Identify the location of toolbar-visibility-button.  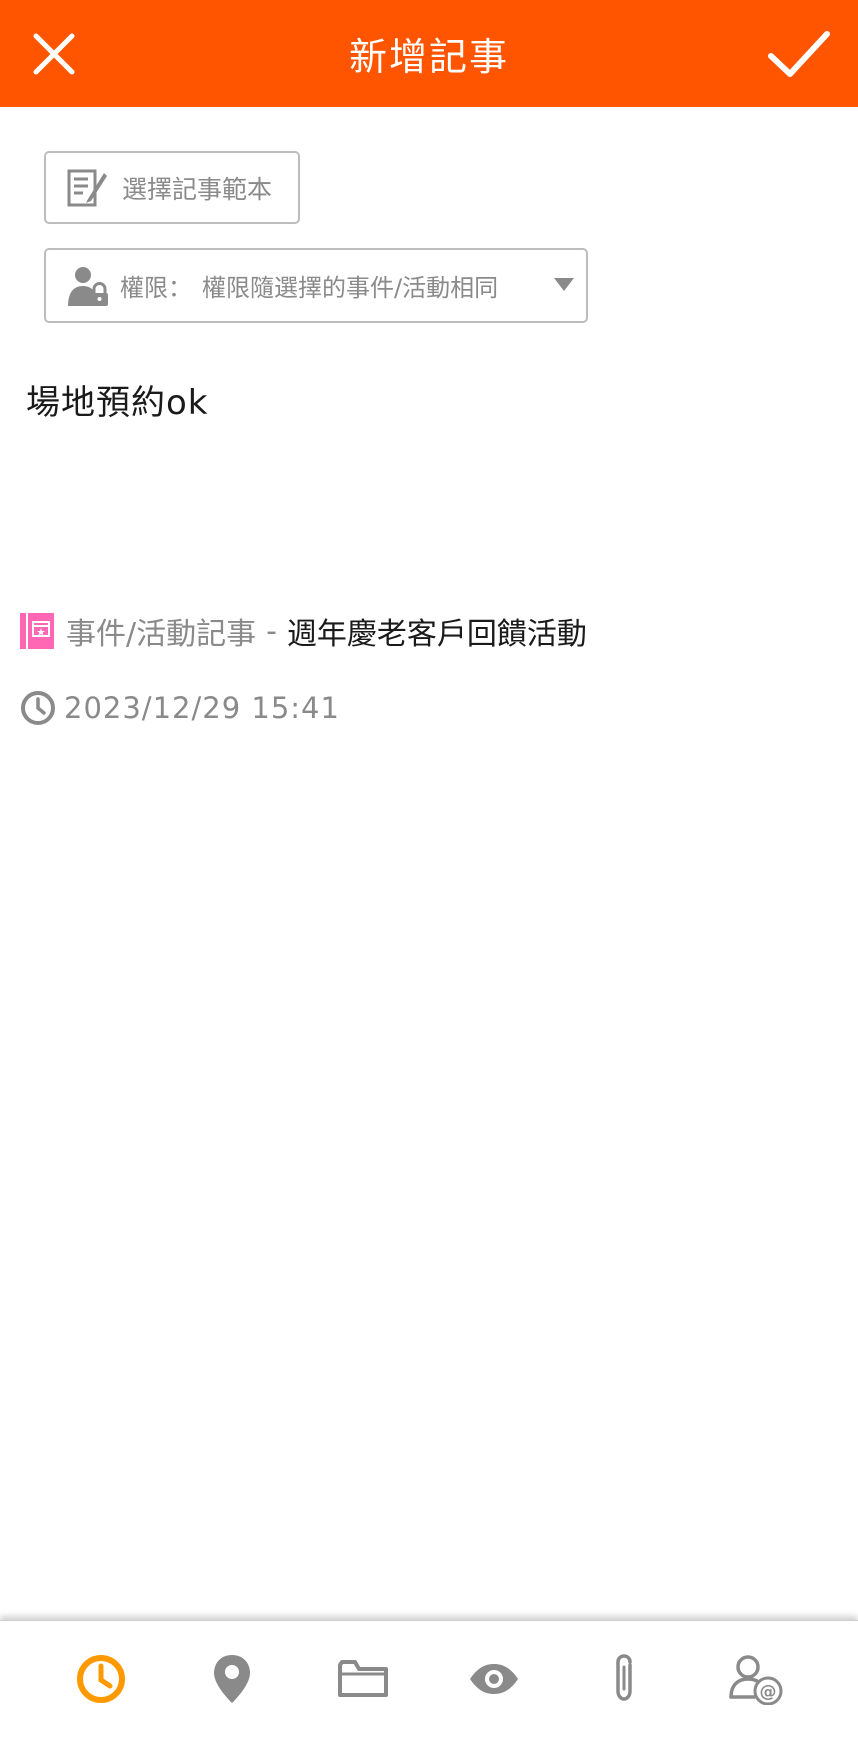
(494, 1679).